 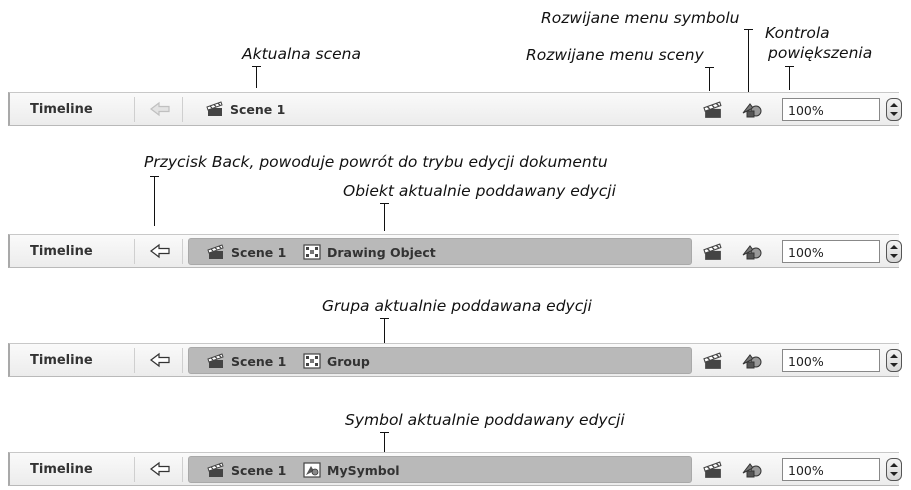 I want to click on timeline-edit-bar: Timeline Scene 1 100%, so click(x=455, y=109).